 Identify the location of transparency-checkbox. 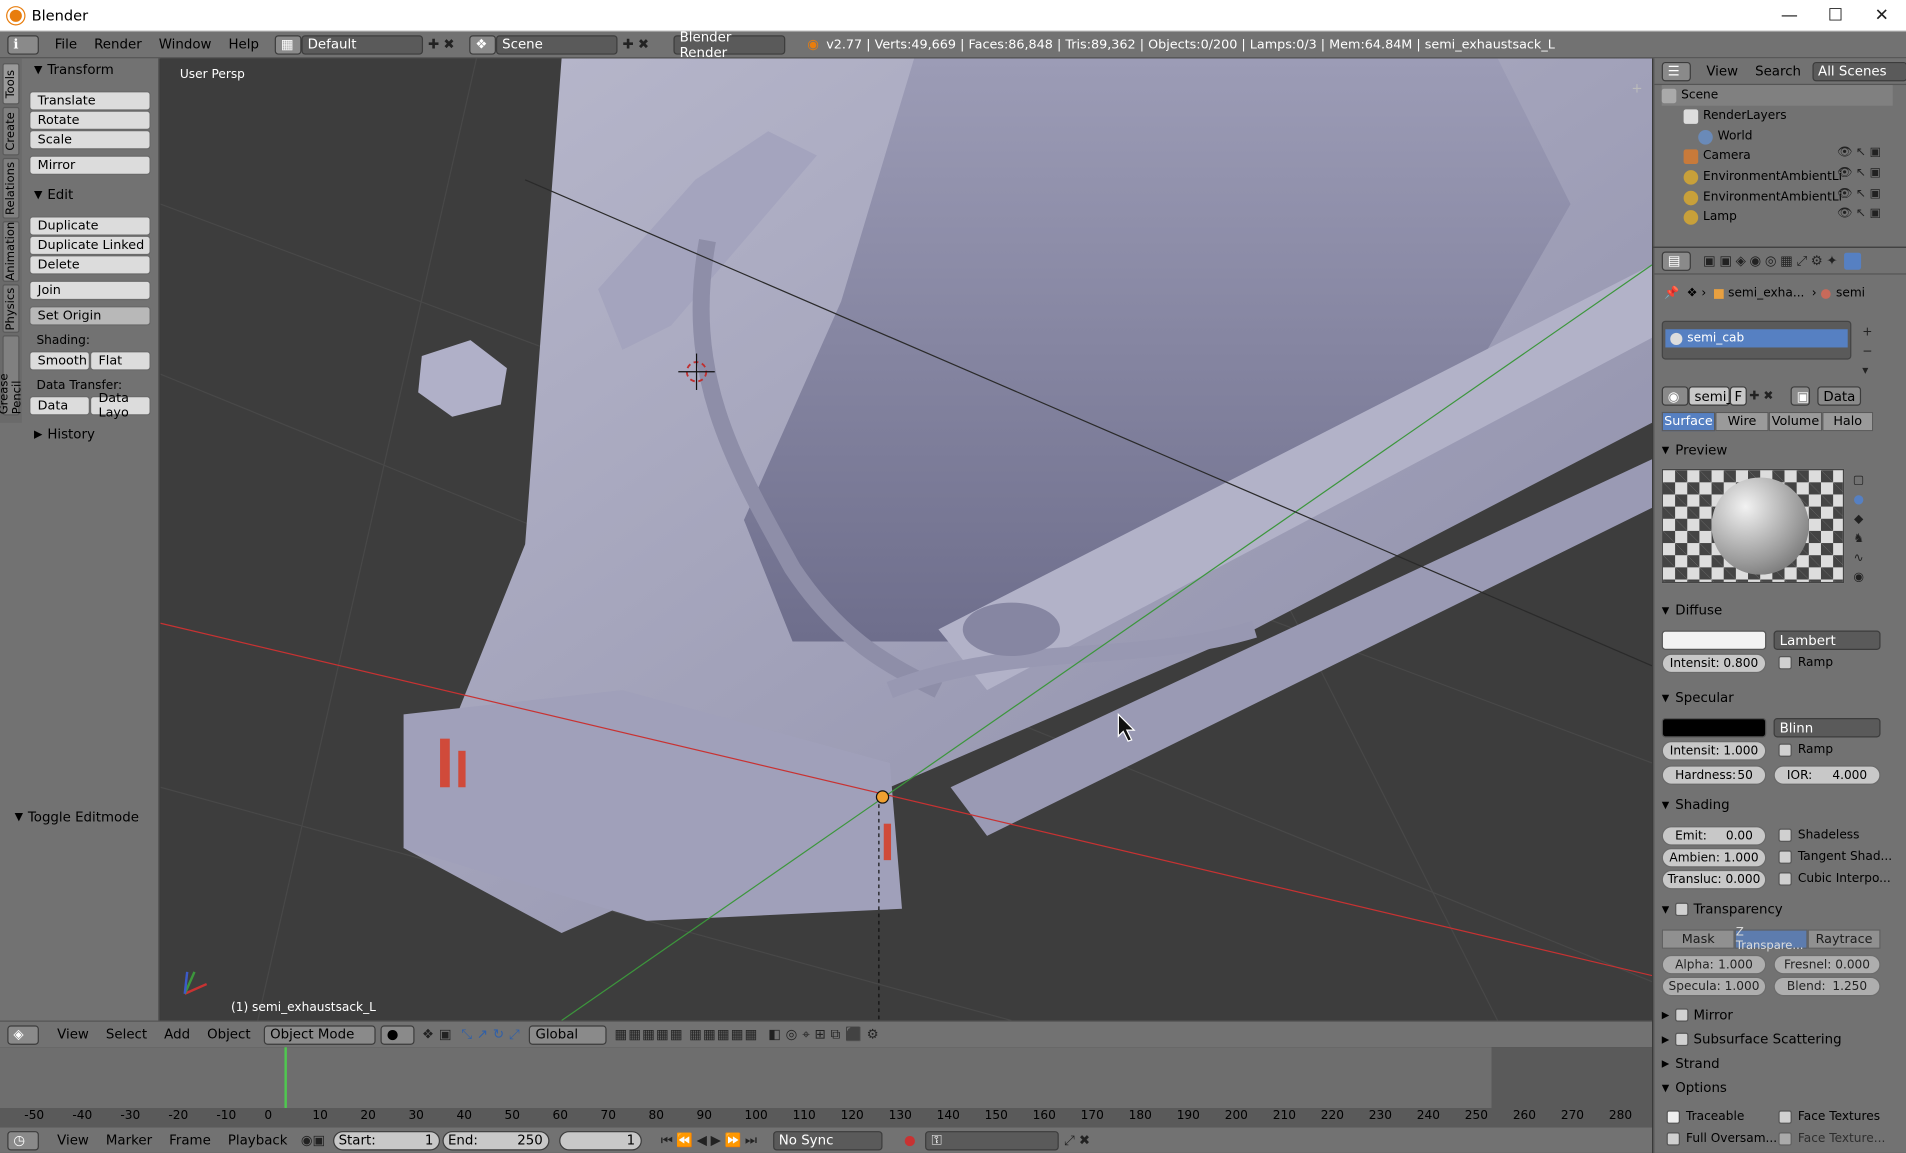
(1682, 909).